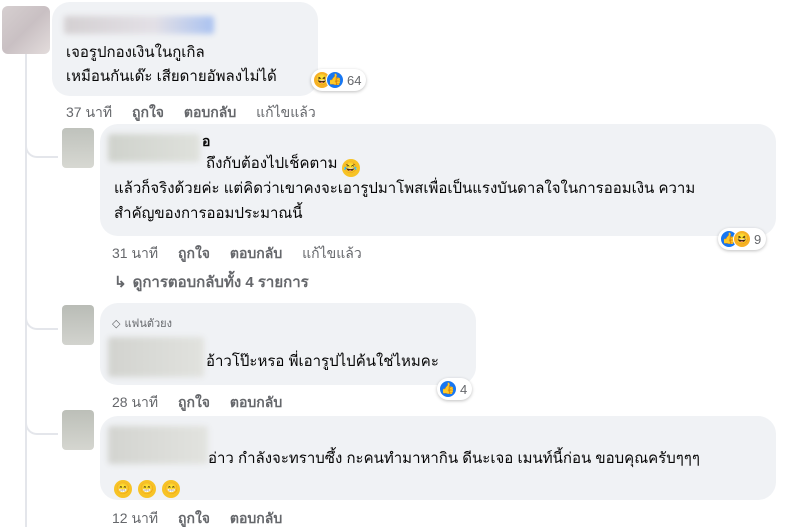  I want to click on comment-actions: 12 นาที ถูกใจ ตอบกลับ, so click(205, 517).